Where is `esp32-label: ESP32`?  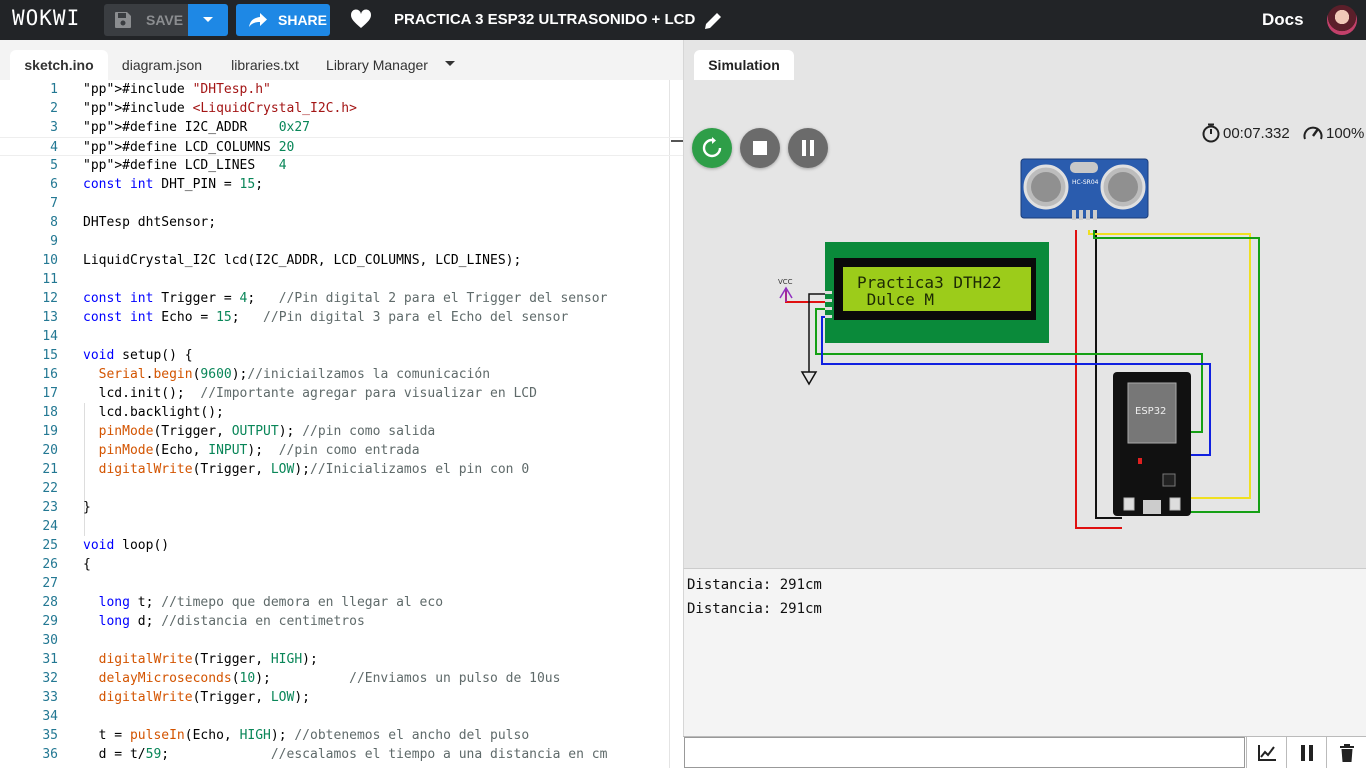 esp32-label: ESP32 is located at coordinates (1150, 411).